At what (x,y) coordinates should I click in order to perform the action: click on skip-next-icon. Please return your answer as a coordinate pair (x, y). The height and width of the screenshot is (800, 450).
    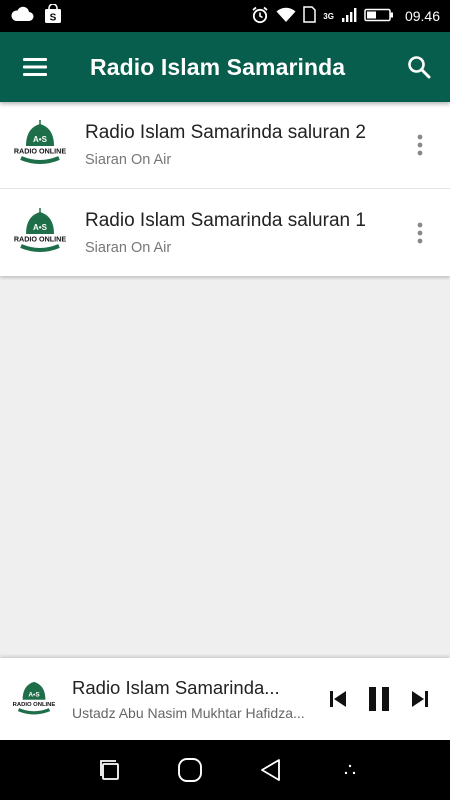
    Looking at the image, I should click on (420, 699).